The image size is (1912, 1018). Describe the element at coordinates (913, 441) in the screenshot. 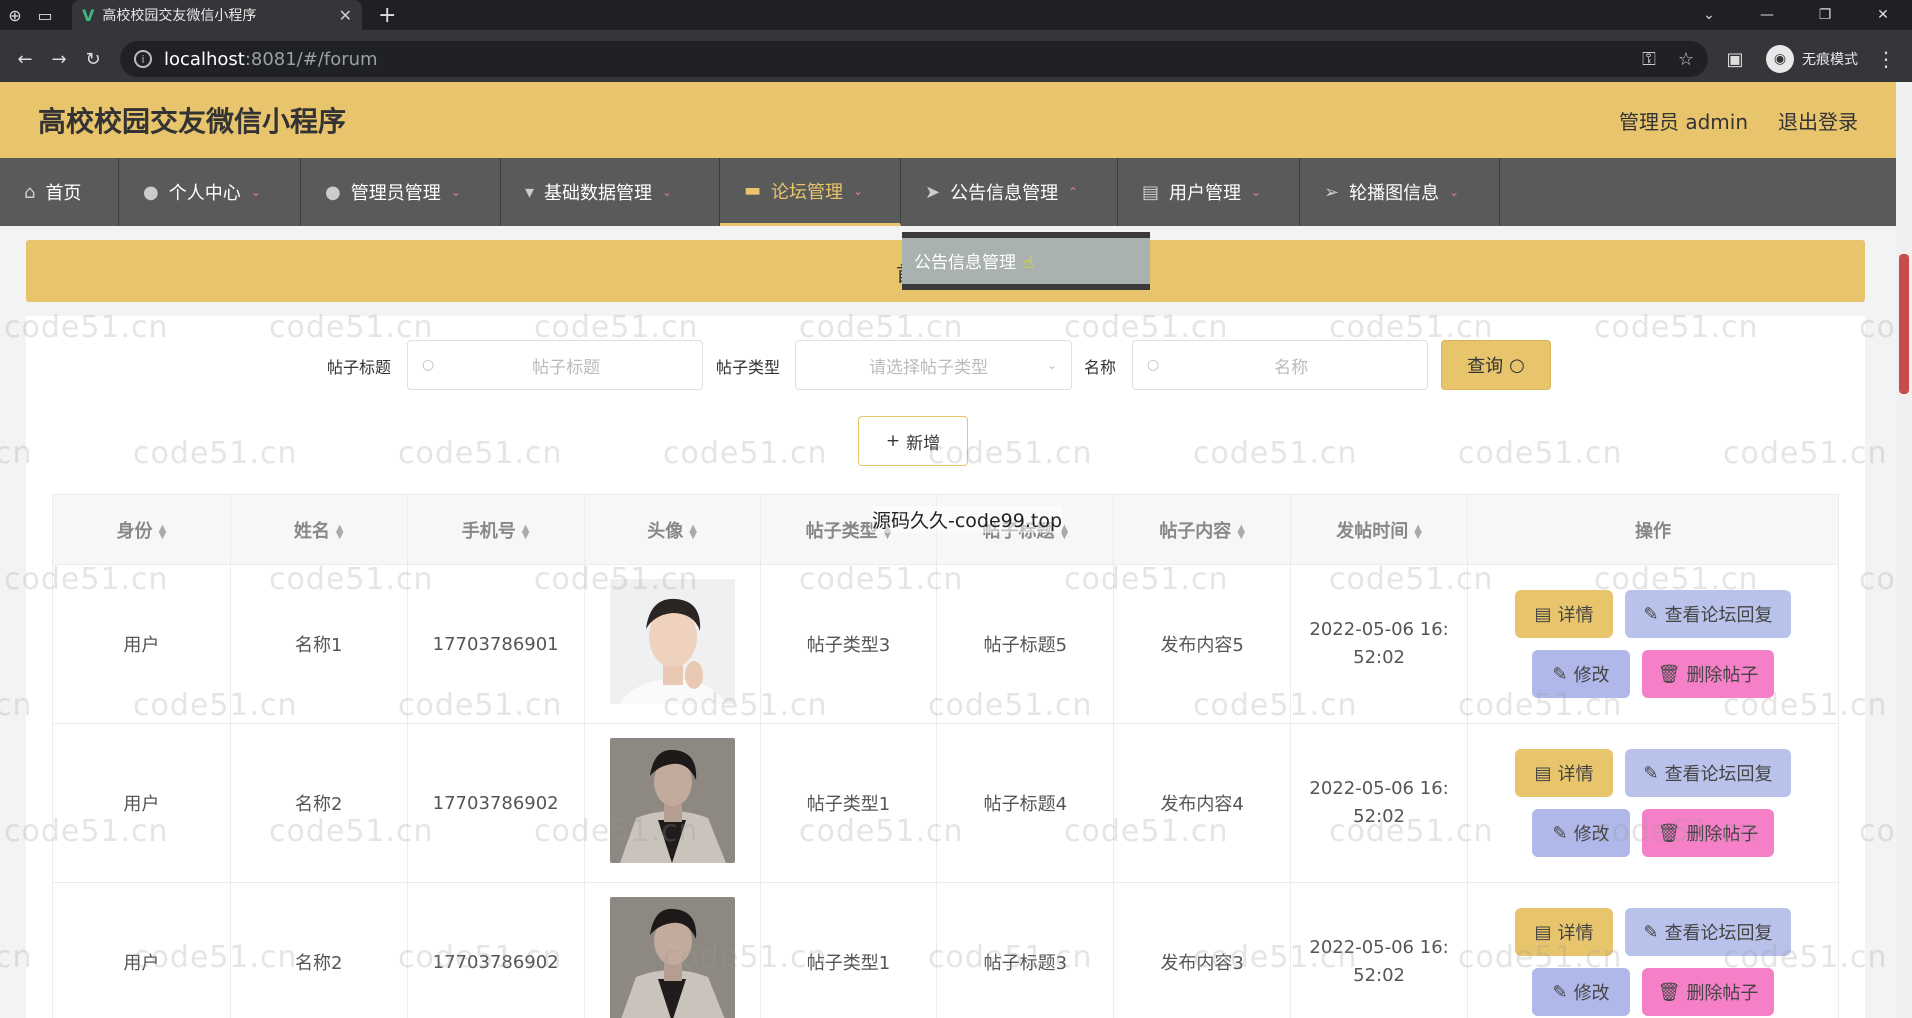

I see `add-button: + 新增` at that location.